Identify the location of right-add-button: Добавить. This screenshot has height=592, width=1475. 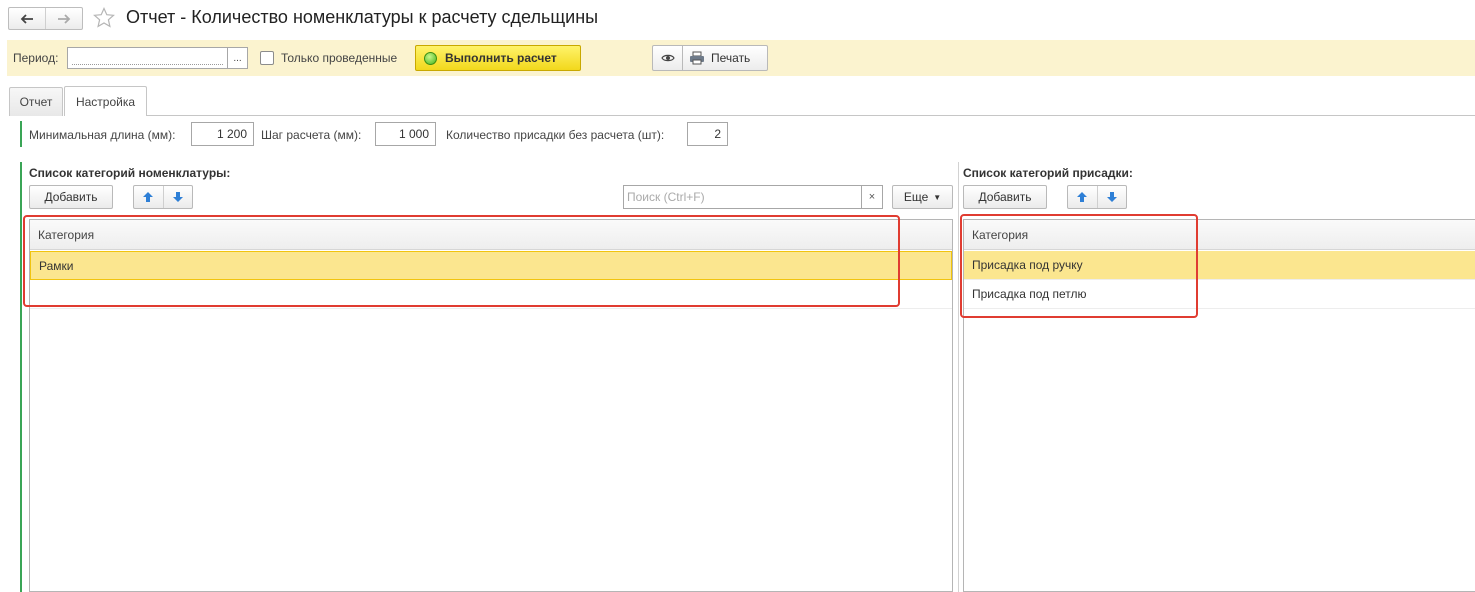
(1005, 197).